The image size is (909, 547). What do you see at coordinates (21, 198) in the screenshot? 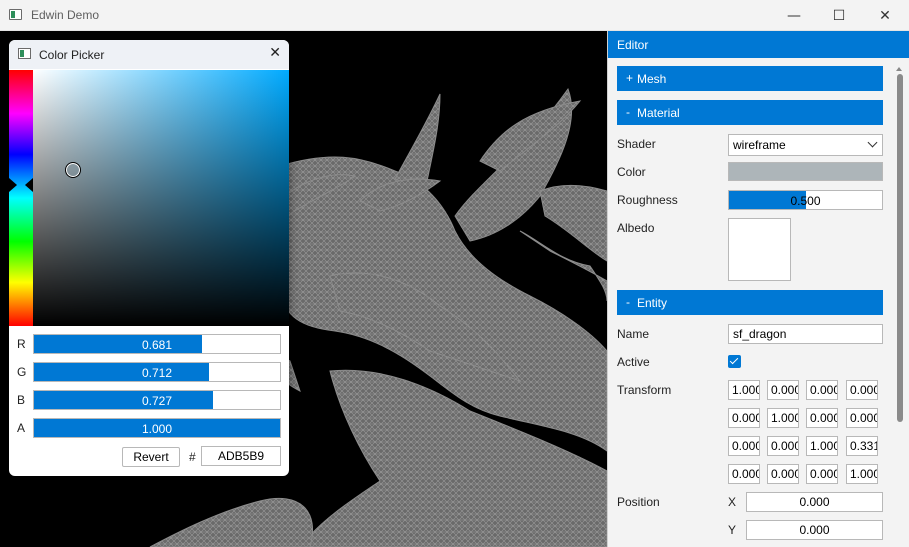
I see `hue-slider` at bounding box center [21, 198].